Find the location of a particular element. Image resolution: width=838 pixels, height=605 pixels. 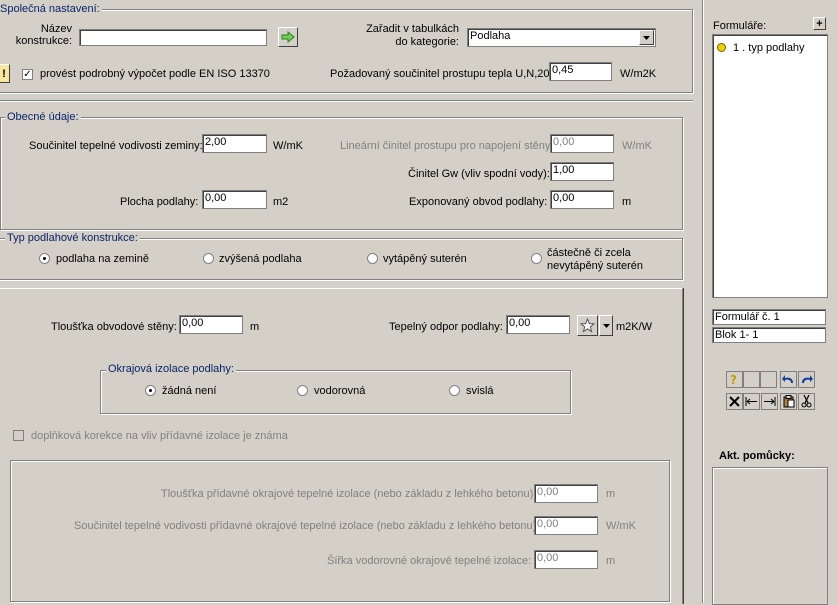

floor-type-legend: Typ podlahové konstrukce: is located at coordinates (72, 238).